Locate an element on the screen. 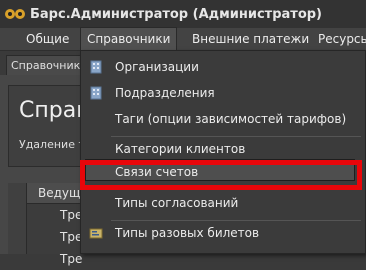 The width and height of the screenshot is (366, 270). menu-item-approval-types: Типы согласований is located at coordinates (223, 204).